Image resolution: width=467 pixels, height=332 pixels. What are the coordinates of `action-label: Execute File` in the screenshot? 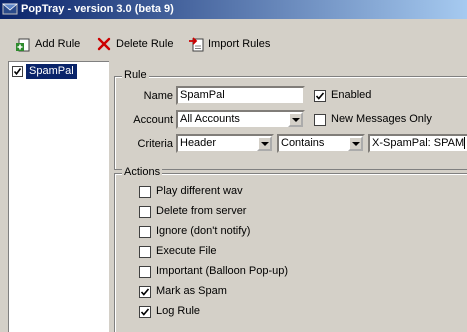 It's located at (186, 251).